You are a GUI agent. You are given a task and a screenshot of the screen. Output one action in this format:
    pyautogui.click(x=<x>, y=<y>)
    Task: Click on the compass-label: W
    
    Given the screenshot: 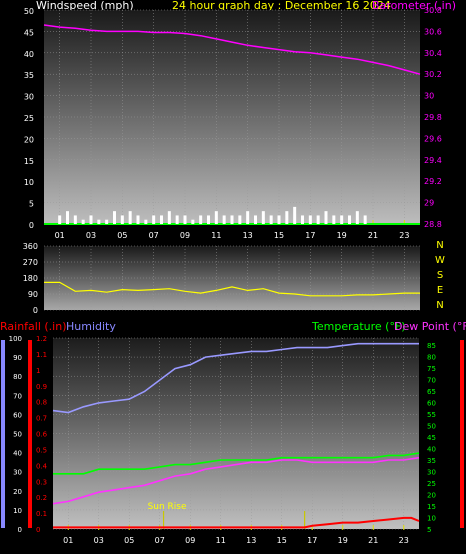 What is the action you would take?
    pyautogui.click(x=440, y=260)
    